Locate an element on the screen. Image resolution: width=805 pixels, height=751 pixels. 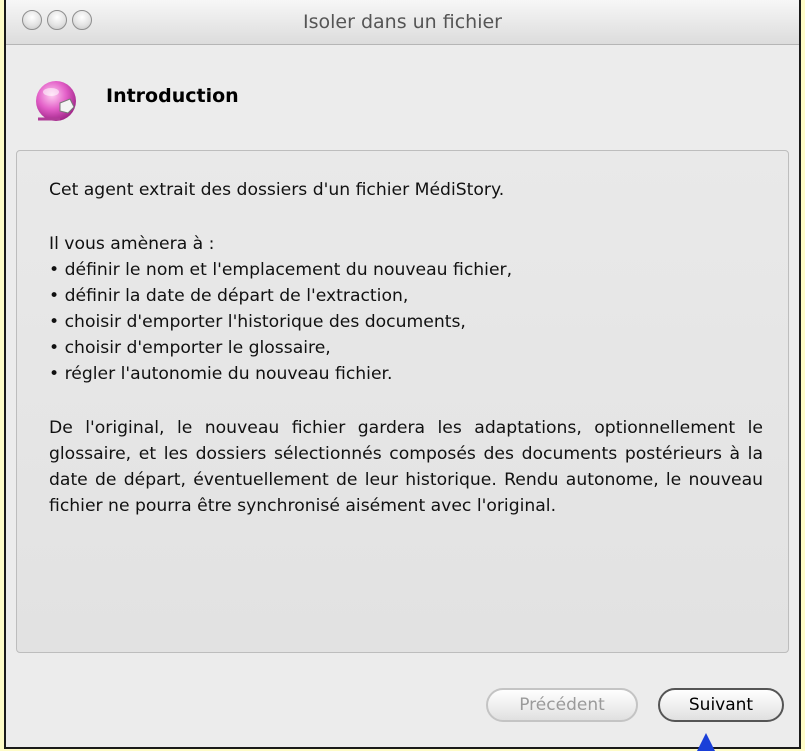
list-item: régler l'autonomie du nouveau fichier. is located at coordinates (406, 374).